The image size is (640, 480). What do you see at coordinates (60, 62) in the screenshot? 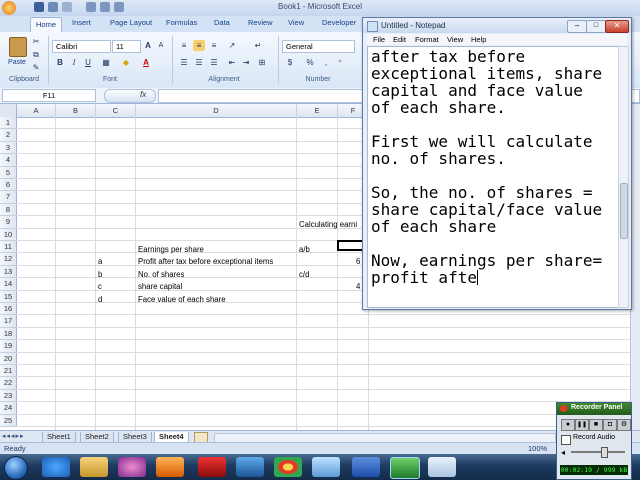
I see `bold-button: B` at bounding box center [60, 62].